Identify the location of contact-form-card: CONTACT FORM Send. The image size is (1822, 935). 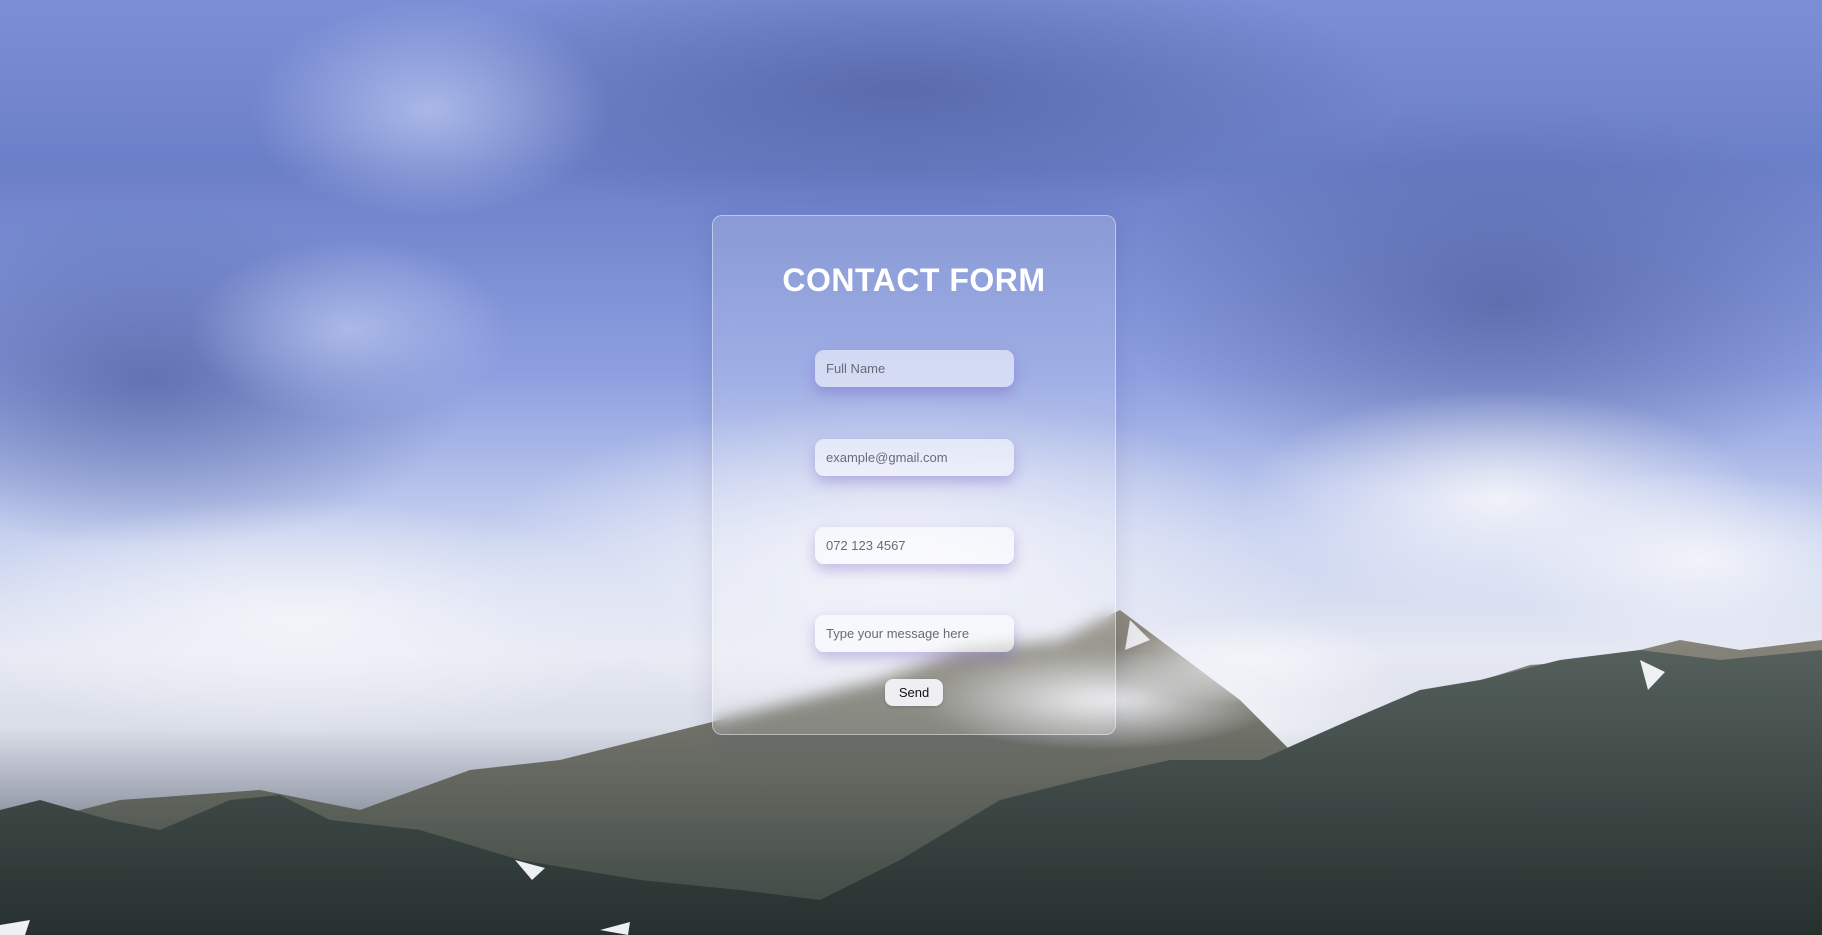
(914, 475).